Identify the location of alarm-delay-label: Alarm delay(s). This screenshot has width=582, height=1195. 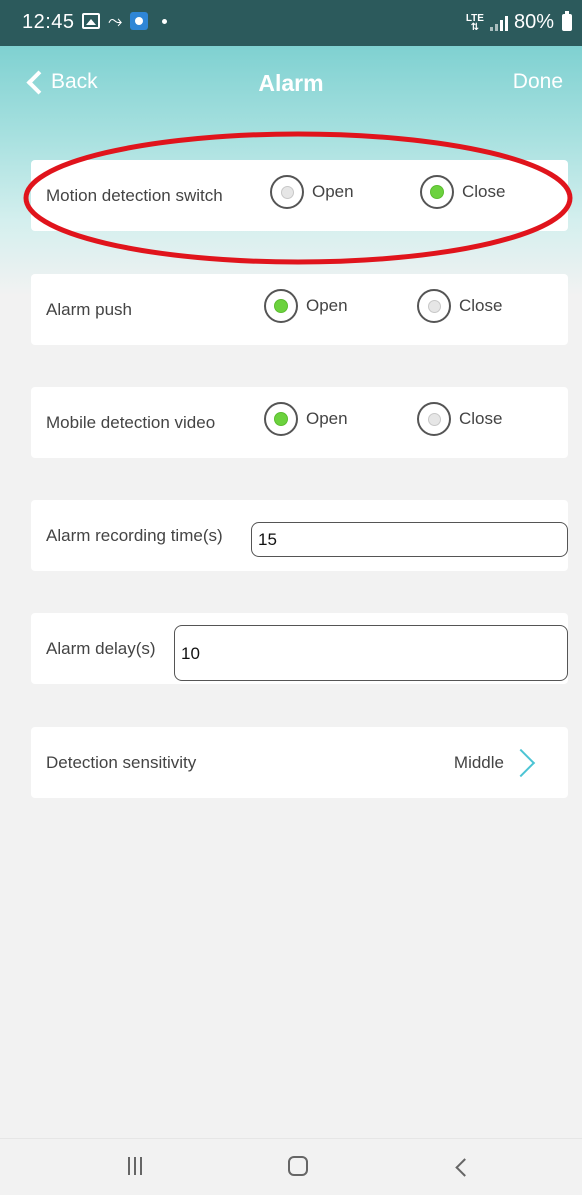
(101, 648).